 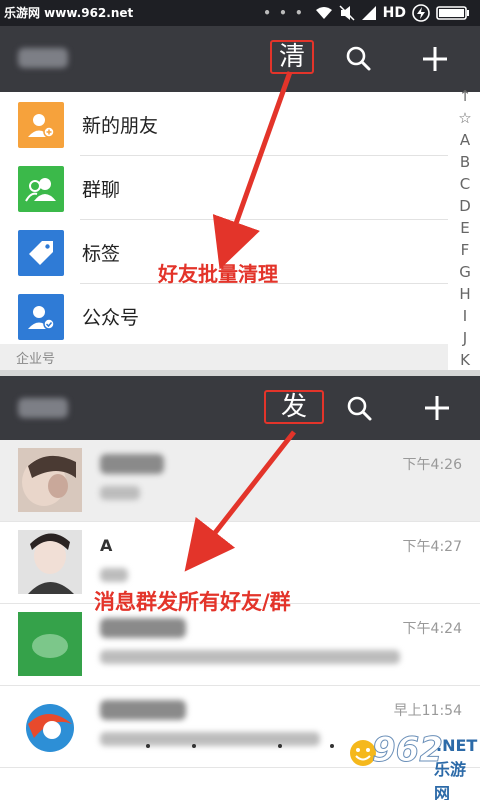 What do you see at coordinates (450, 780) in the screenshot?
I see `brand-cn: 乐游网` at bounding box center [450, 780].